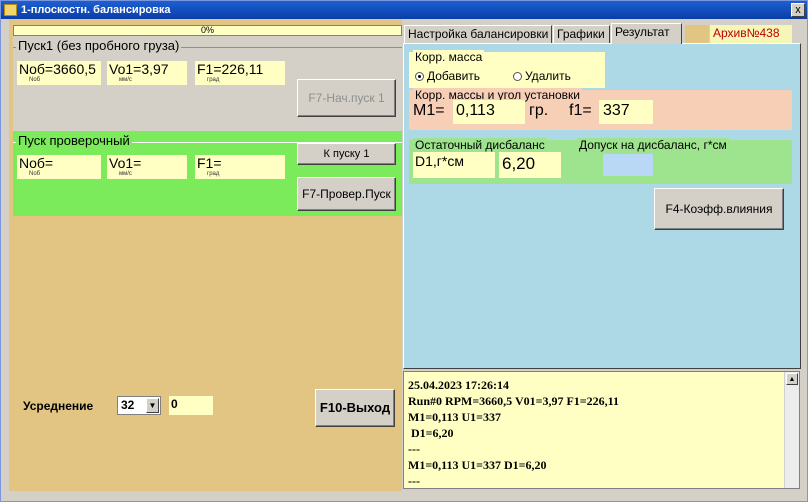 Image resolution: width=808 pixels, height=502 pixels. What do you see at coordinates (36, 69) in the screenshot?
I see `run1-rpm-label: Nоб=` at bounding box center [36, 69].